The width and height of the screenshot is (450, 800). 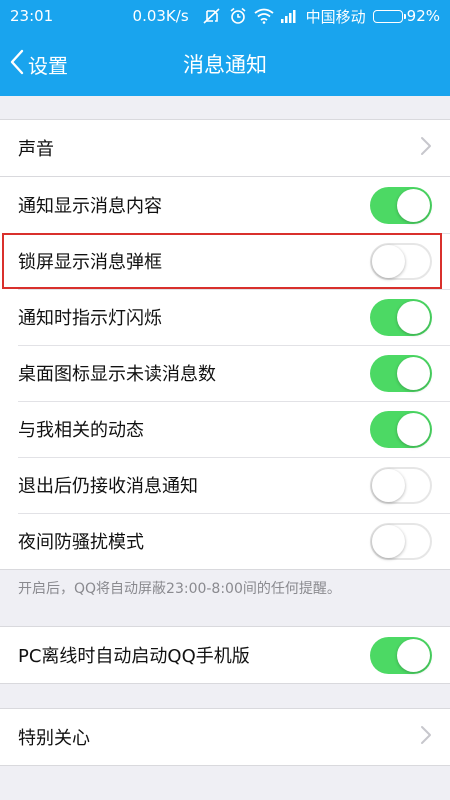 What do you see at coordinates (81, 430) in the screenshot?
I see `setting-label: 与我相关的动态` at bounding box center [81, 430].